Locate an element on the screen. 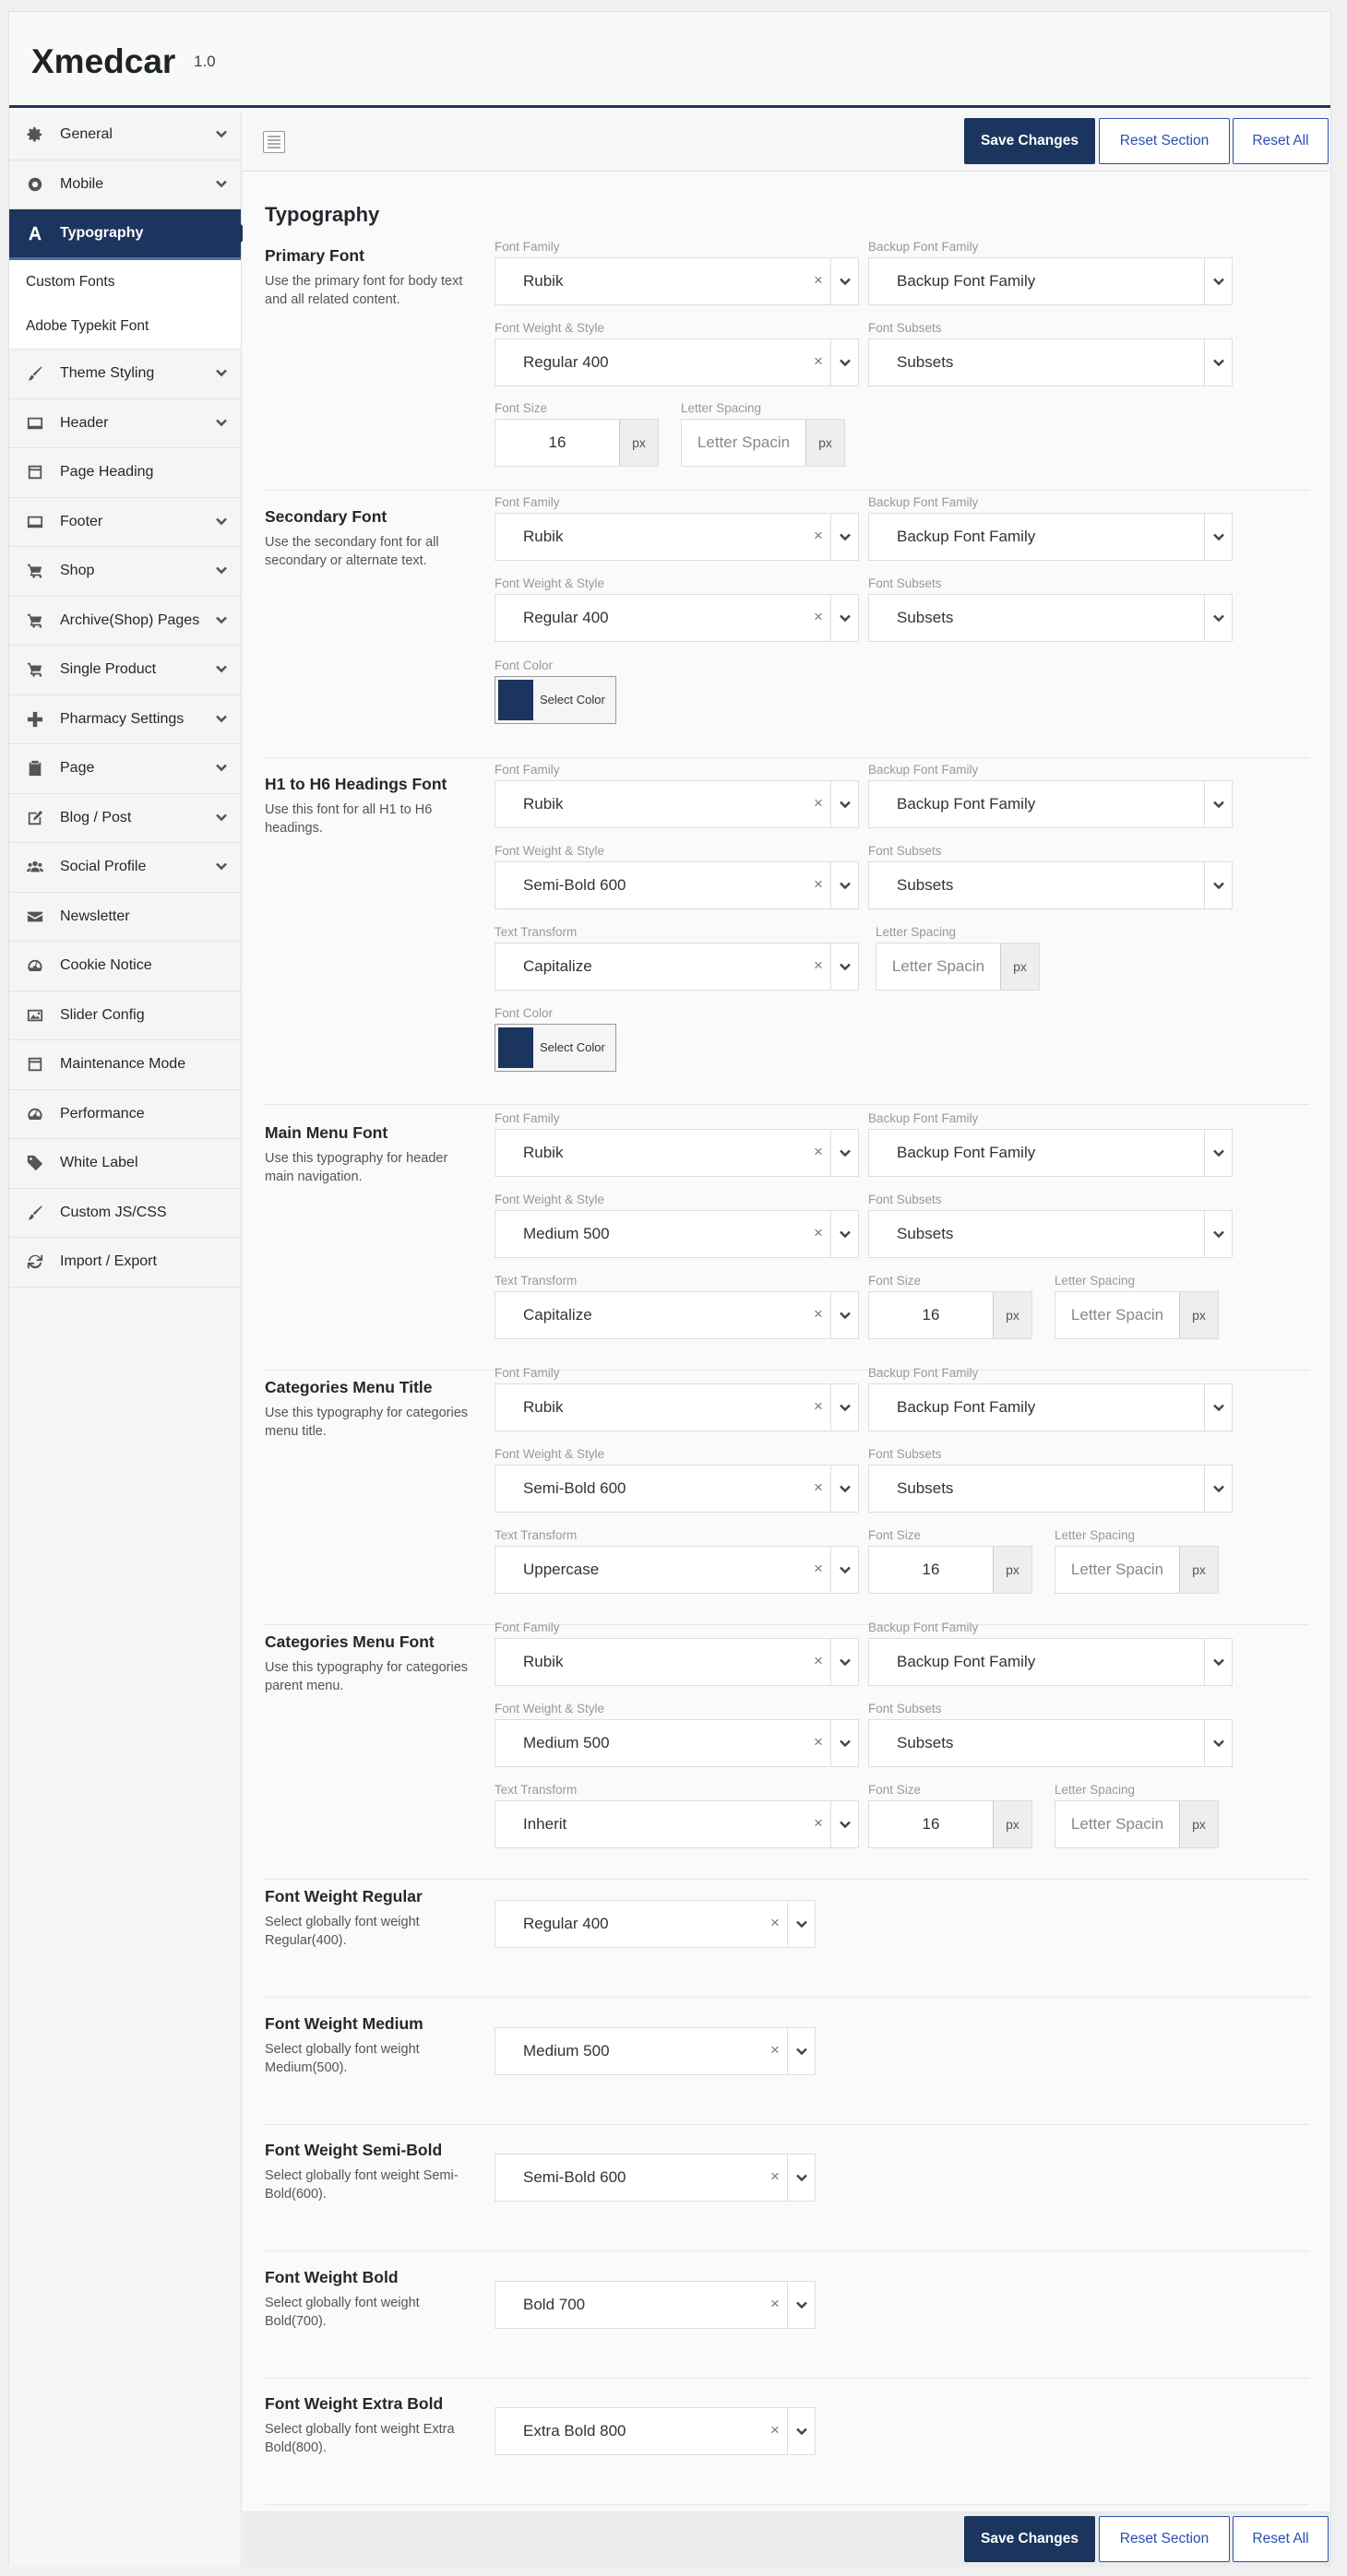 This screenshot has height=2576, width=1347. sidebar-item-import-export: Import / Export is located at coordinates (125, 1263).